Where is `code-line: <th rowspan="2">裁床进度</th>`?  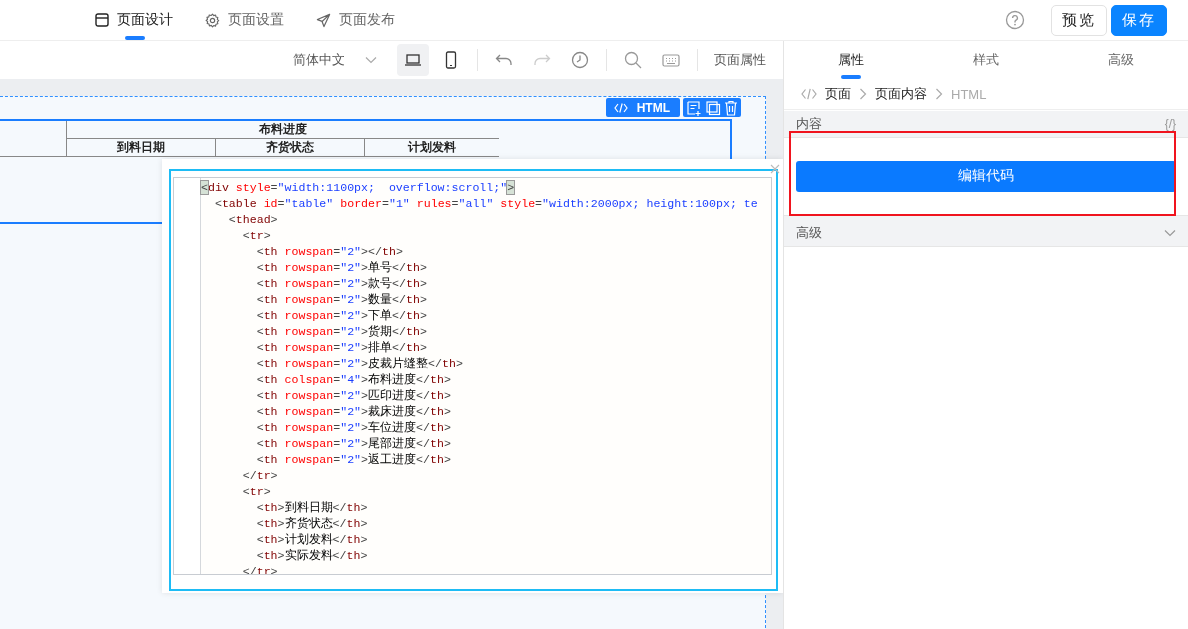 code-line: <th rowspan="2">裁床进度</th> is located at coordinates (353, 412).